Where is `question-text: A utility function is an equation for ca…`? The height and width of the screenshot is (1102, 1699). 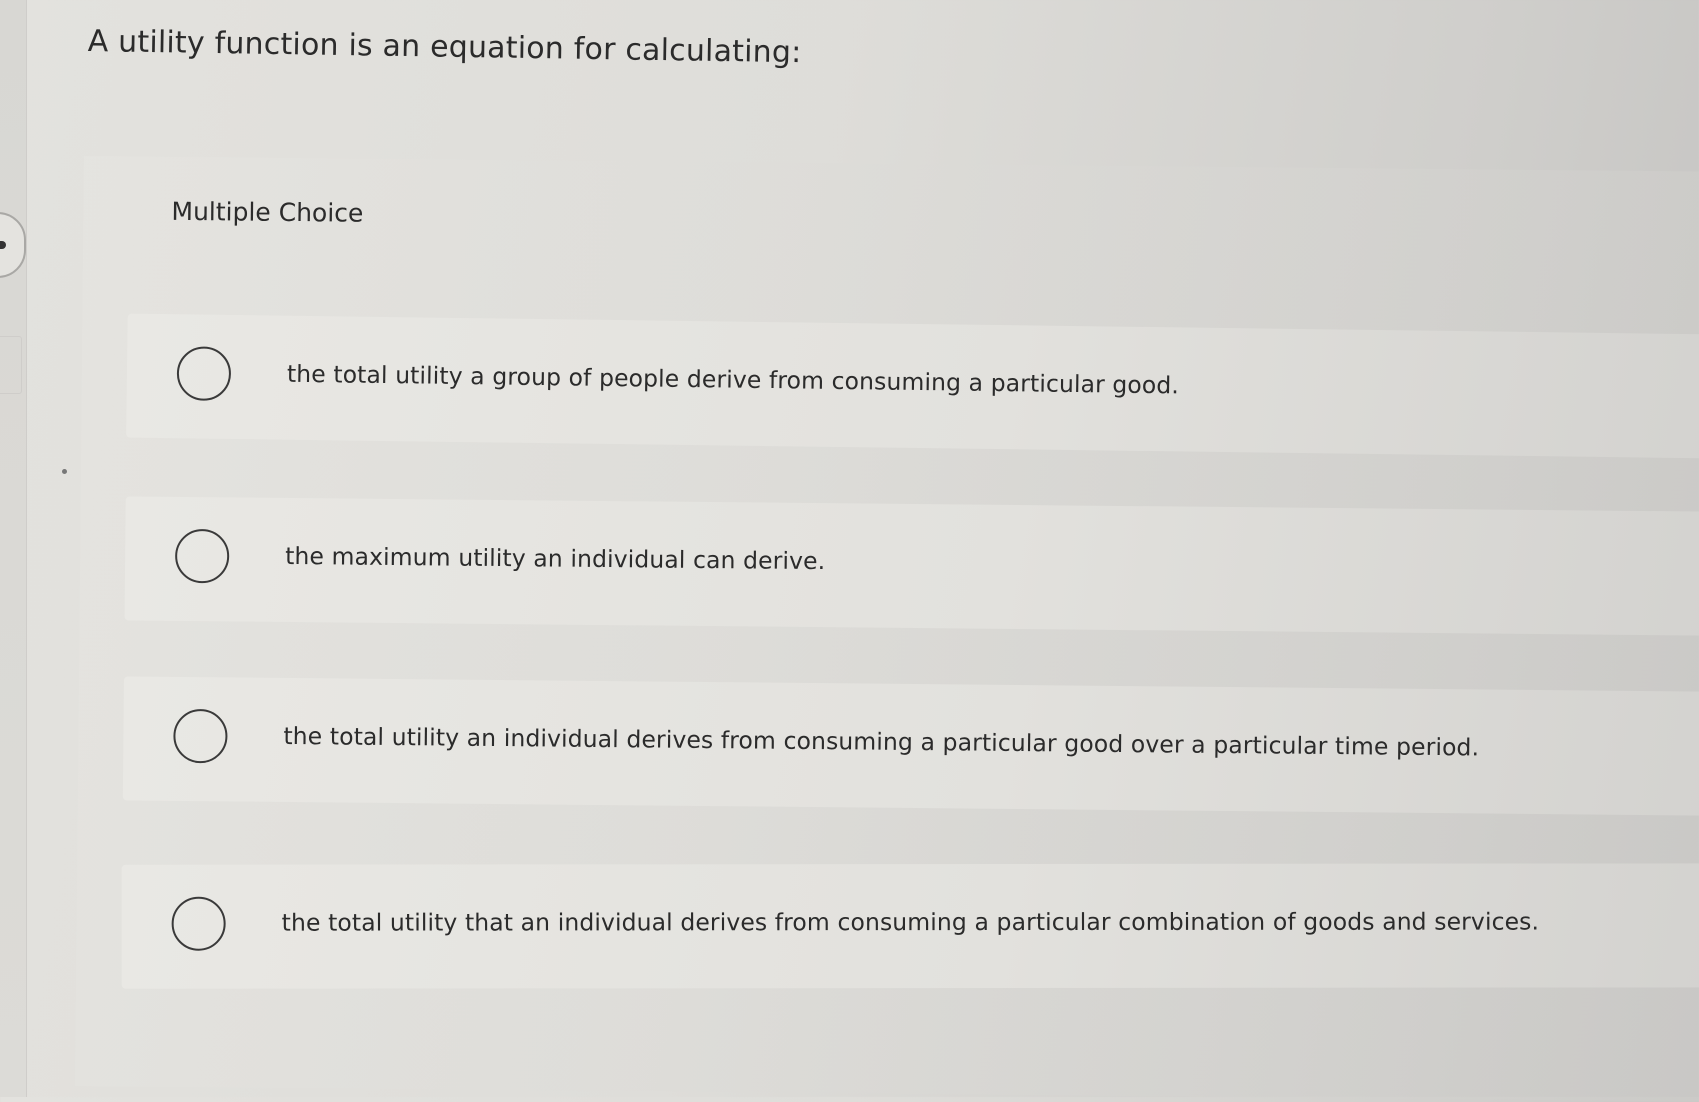 question-text: A utility function is an equation for ca… is located at coordinates (444, 47).